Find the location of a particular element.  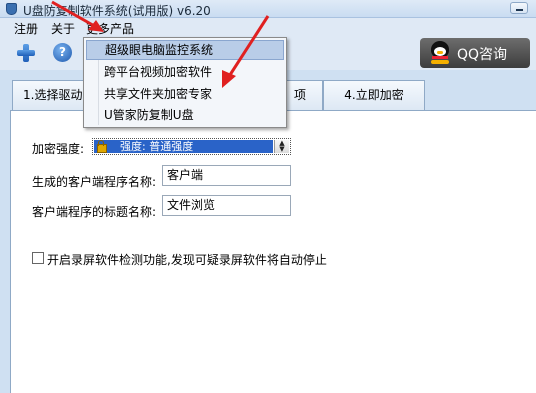

menu-about: 关于 is located at coordinates (63, 28).